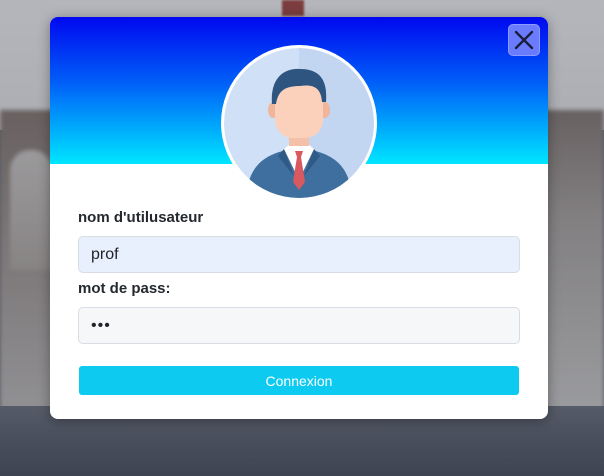  I want to click on password-label: mot de pass:, so click(124, 288).